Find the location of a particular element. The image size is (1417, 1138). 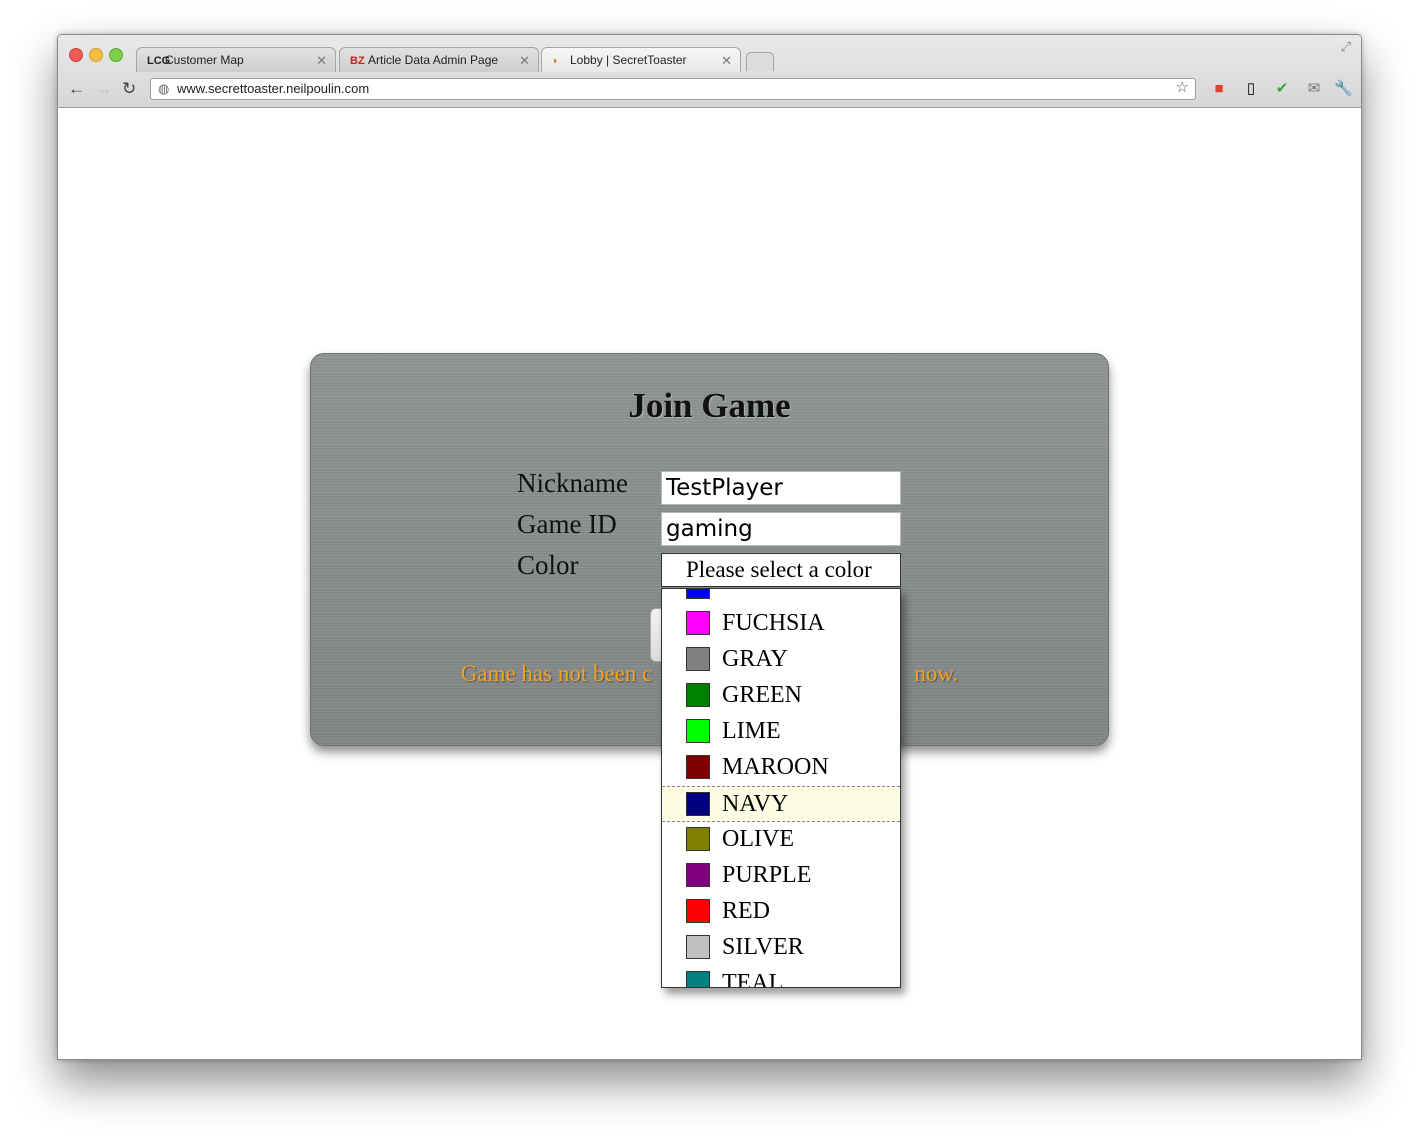

color-label: Color is located at coordinates (548, 565).